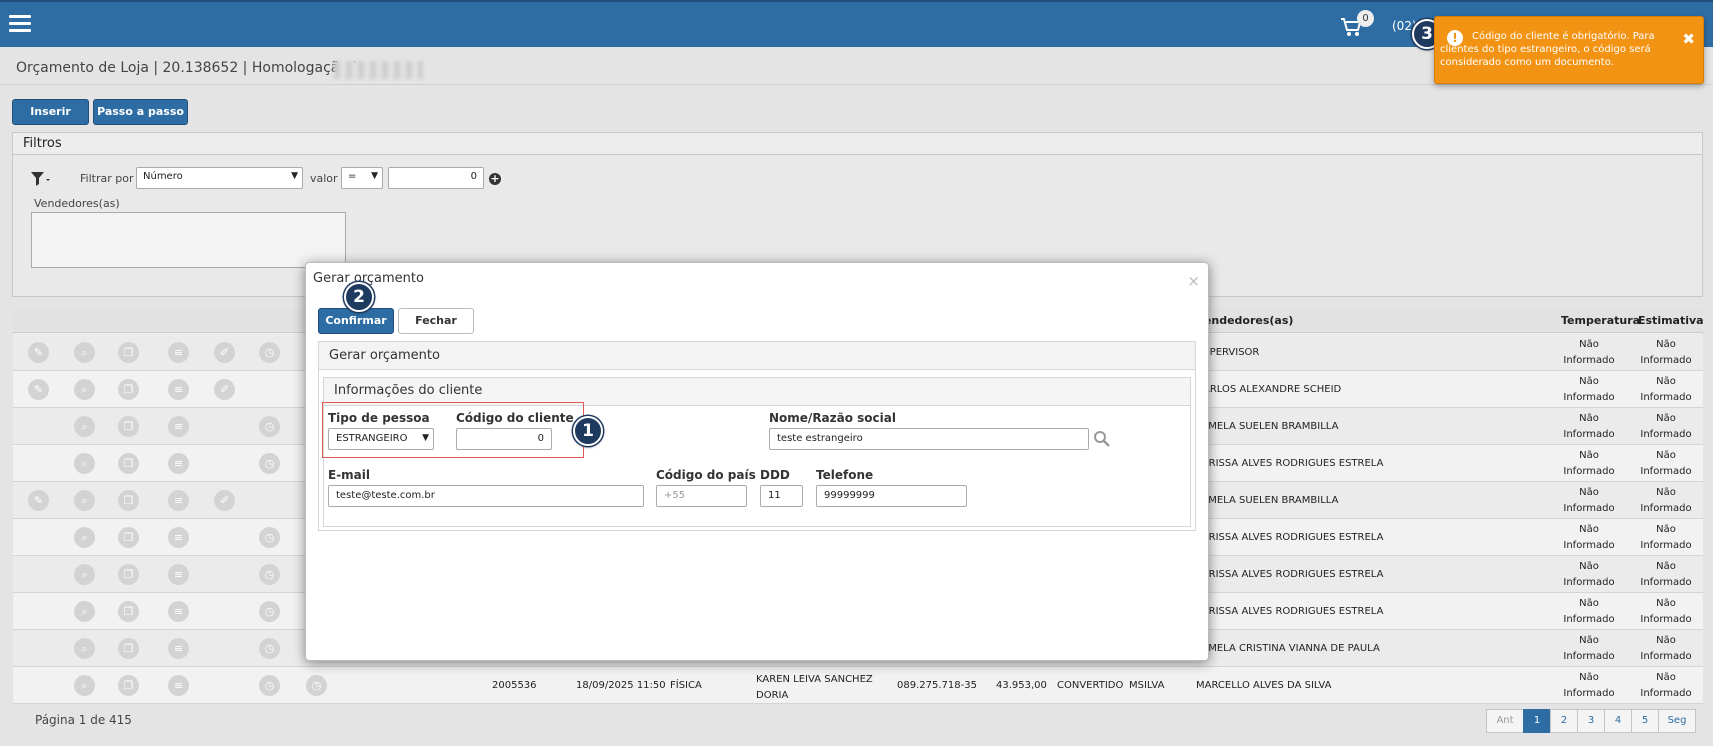  What do you see at coordinates (1090, 685) in the screenshot?
I see `status-cell: CONVERTIDO` at bounding box center [1090, 685].